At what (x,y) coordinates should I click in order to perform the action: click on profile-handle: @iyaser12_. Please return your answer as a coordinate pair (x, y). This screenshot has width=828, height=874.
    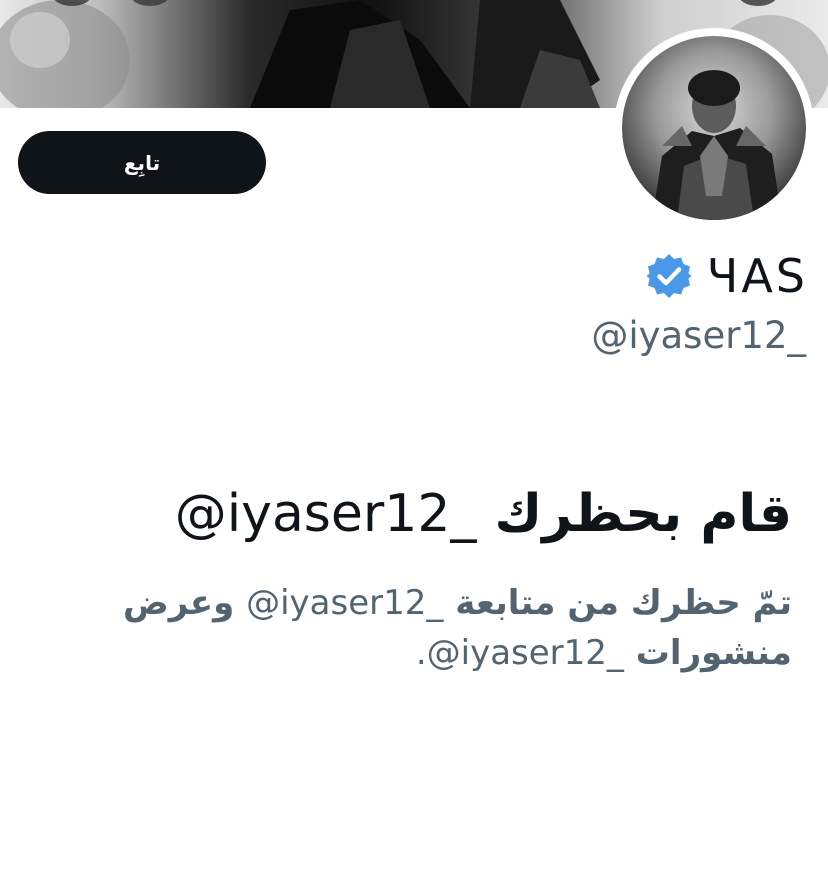
    Looking at the image, I should click on (698, 335).